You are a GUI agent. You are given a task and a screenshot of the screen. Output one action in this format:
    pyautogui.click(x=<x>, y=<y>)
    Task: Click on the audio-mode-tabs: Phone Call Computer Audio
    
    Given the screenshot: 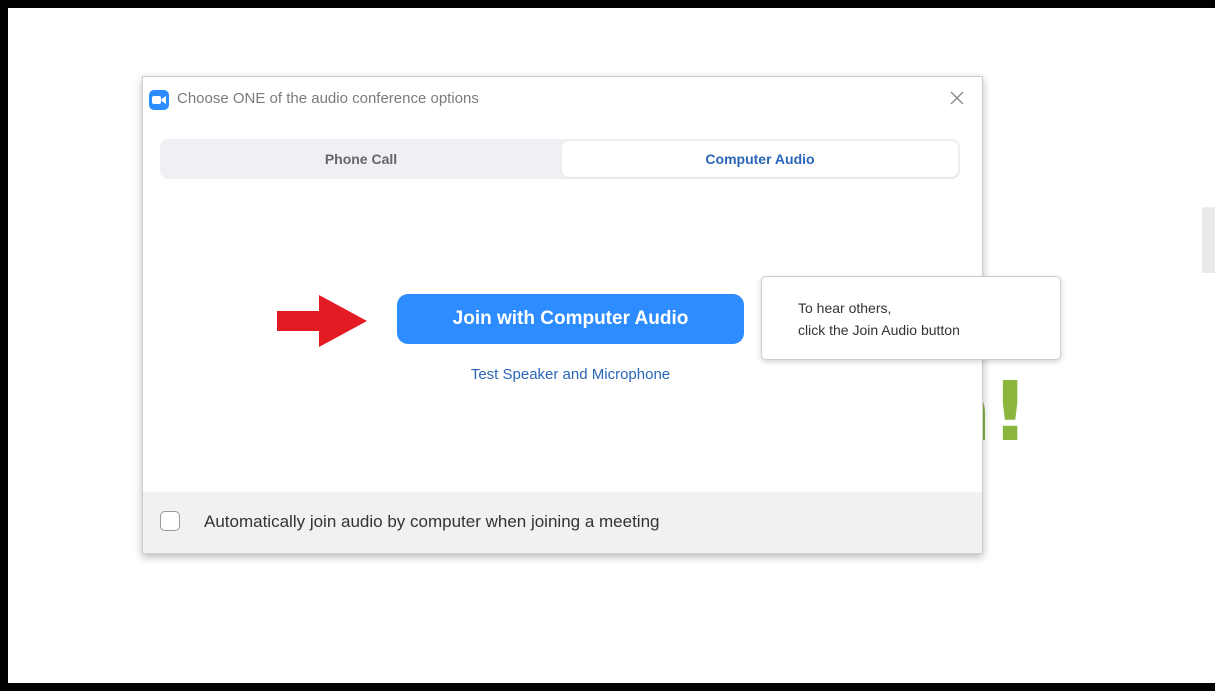 What is the action you would take?
    pyautogui.click(x=560, y=159)
    